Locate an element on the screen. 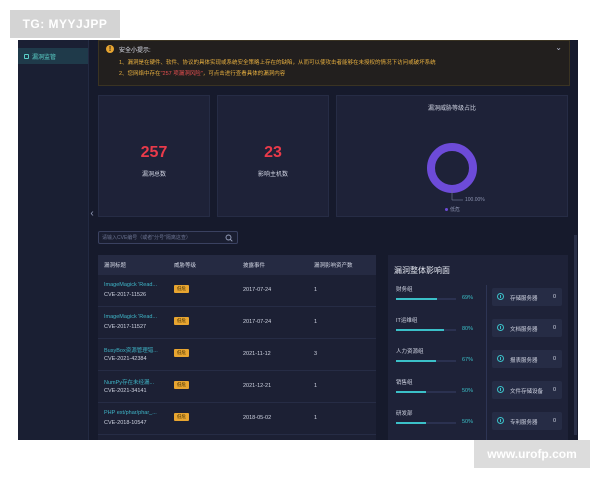 The image size is (600, 480). dept-name: 财务组 is located at coordinates (404, 290).